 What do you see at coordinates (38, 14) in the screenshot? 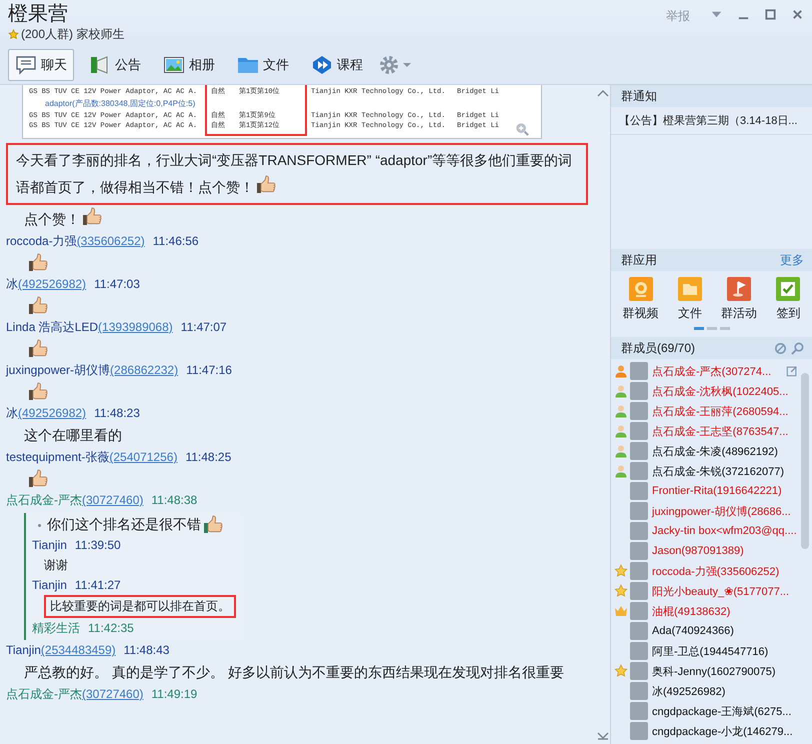
I see `window-title: 橙果营` at bounding box center [38, 14].